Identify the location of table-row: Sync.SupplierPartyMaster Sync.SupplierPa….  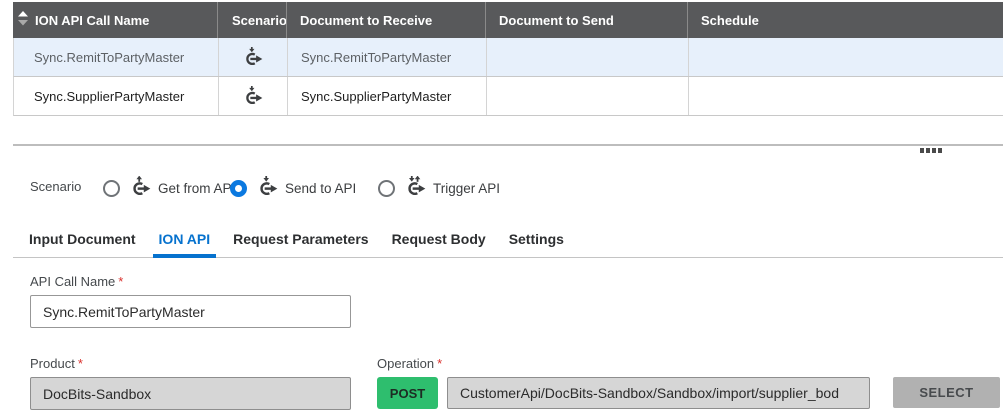
(508, 96).